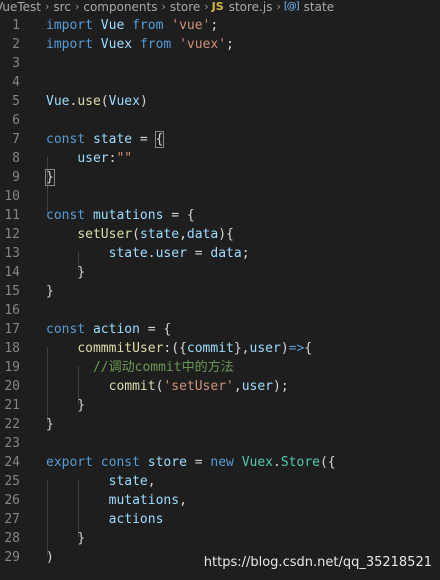  Describe the element at coordinates (179, 348) in the screenshot. I see `code-text: commmitUser:({commit},user)=>{` at that location.